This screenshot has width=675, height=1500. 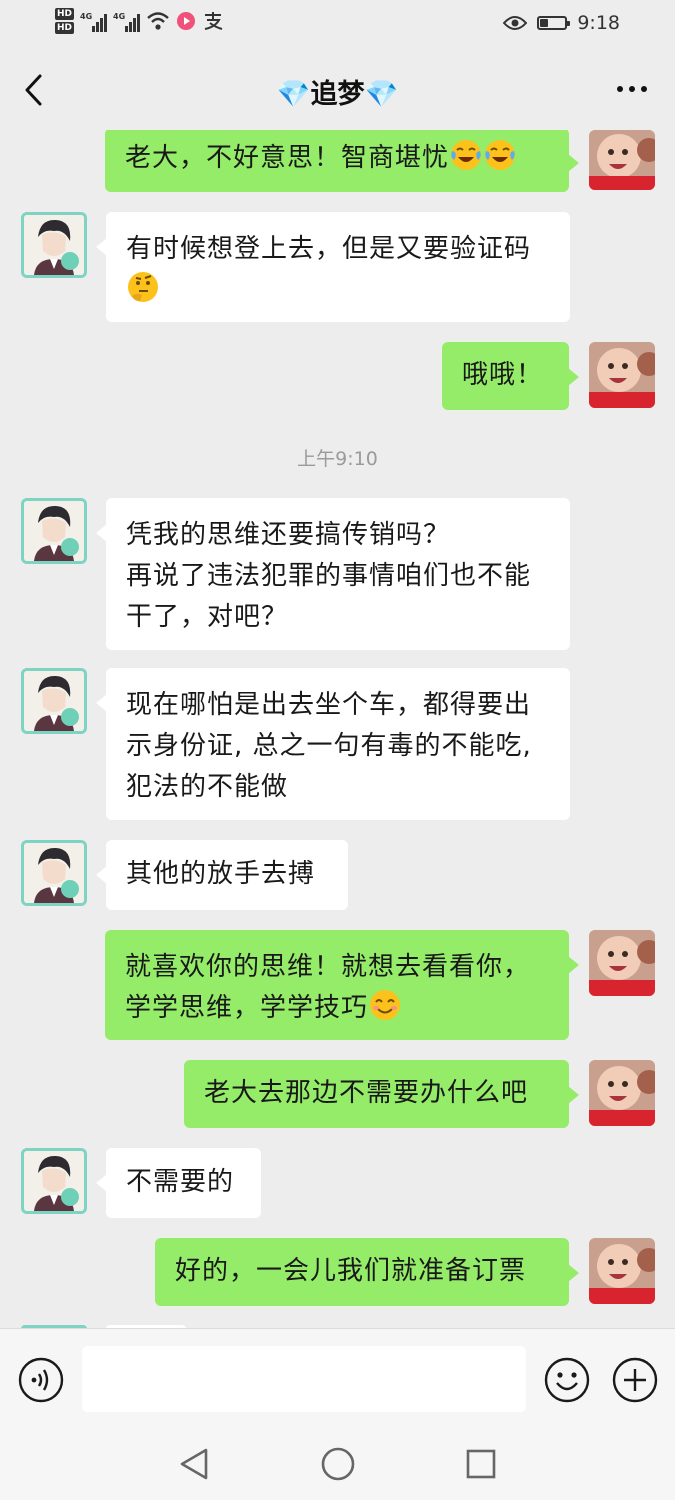 What do you see at coordinates (598, 23) in the screenshot?
I see `clock: 9:18` at bounding box center [598, 23].